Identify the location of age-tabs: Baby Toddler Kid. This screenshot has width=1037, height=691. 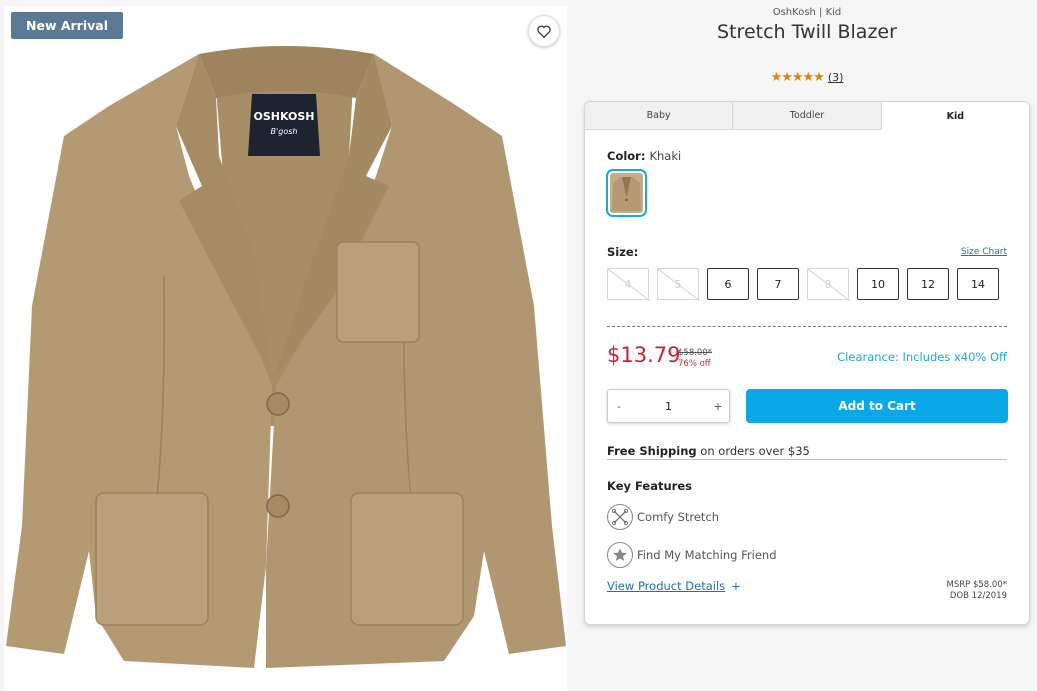
(807, 116).